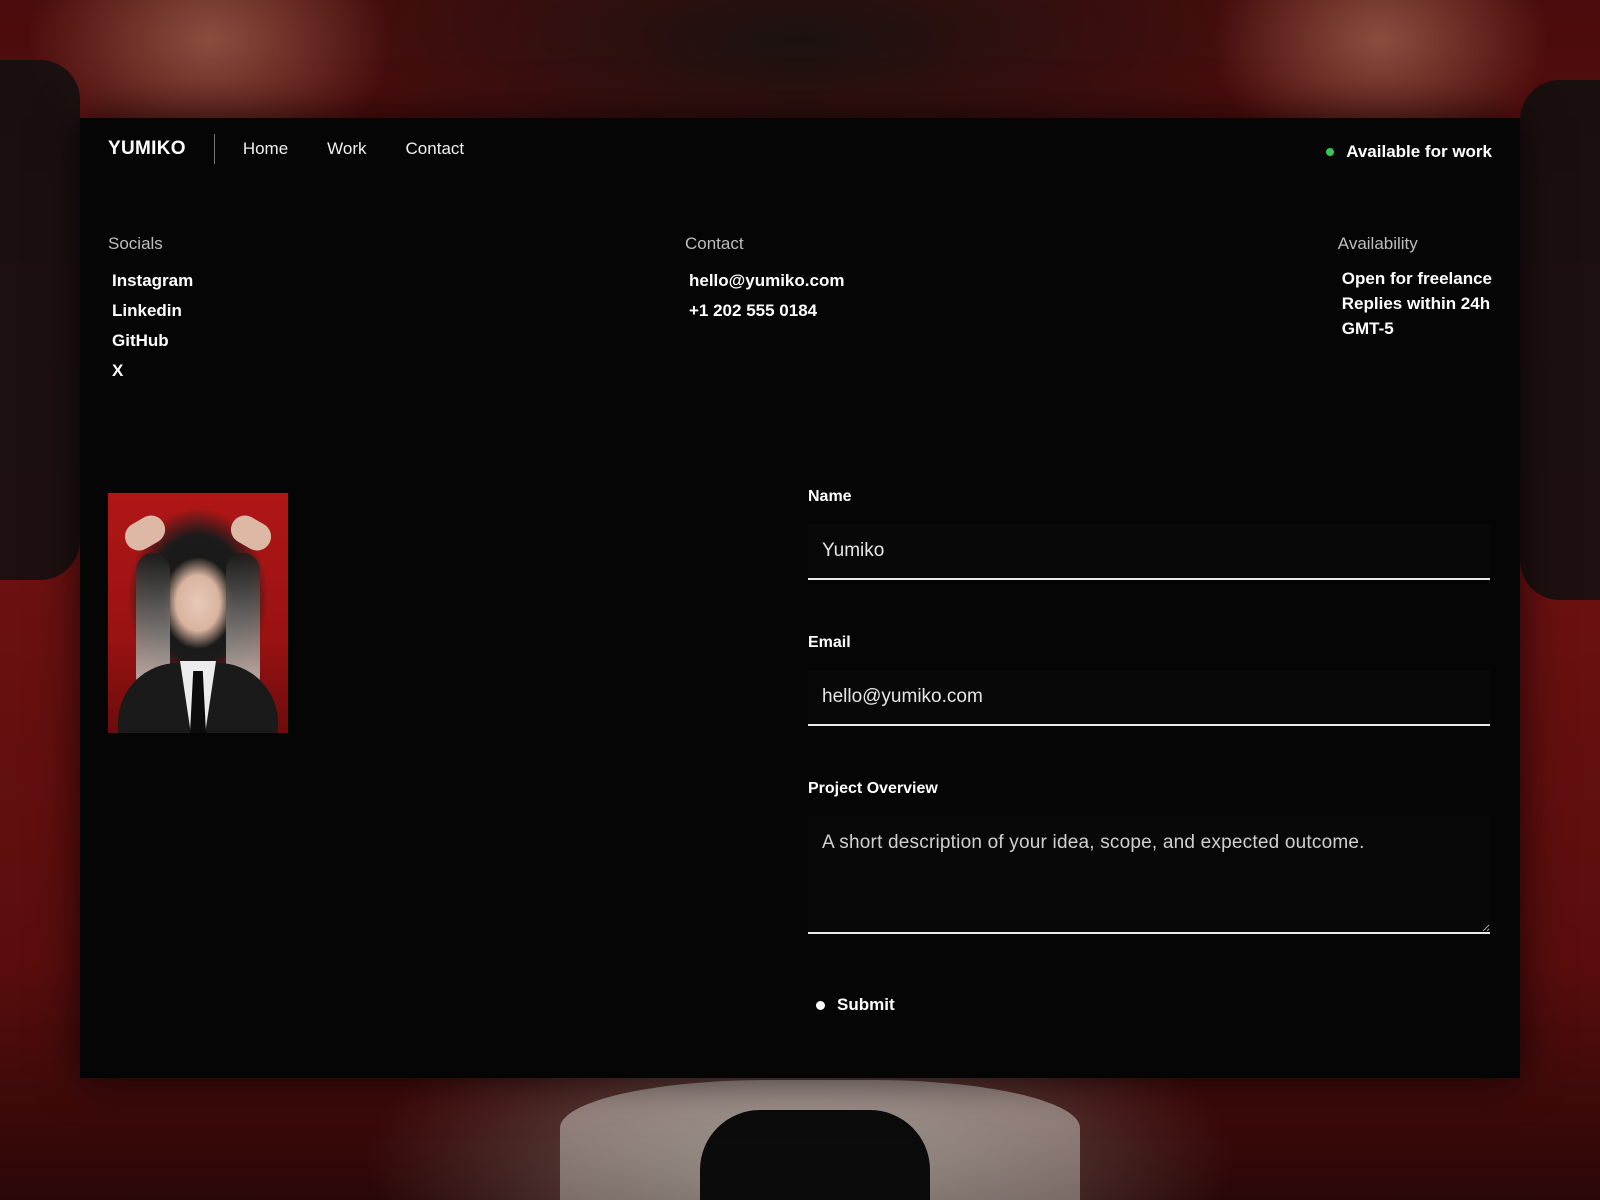 The height and width of the screenshot is (1200, 1600). Describe the element at coordinates (1149, 875) in the screenshot. I see `project-overview-textarea` at that location.